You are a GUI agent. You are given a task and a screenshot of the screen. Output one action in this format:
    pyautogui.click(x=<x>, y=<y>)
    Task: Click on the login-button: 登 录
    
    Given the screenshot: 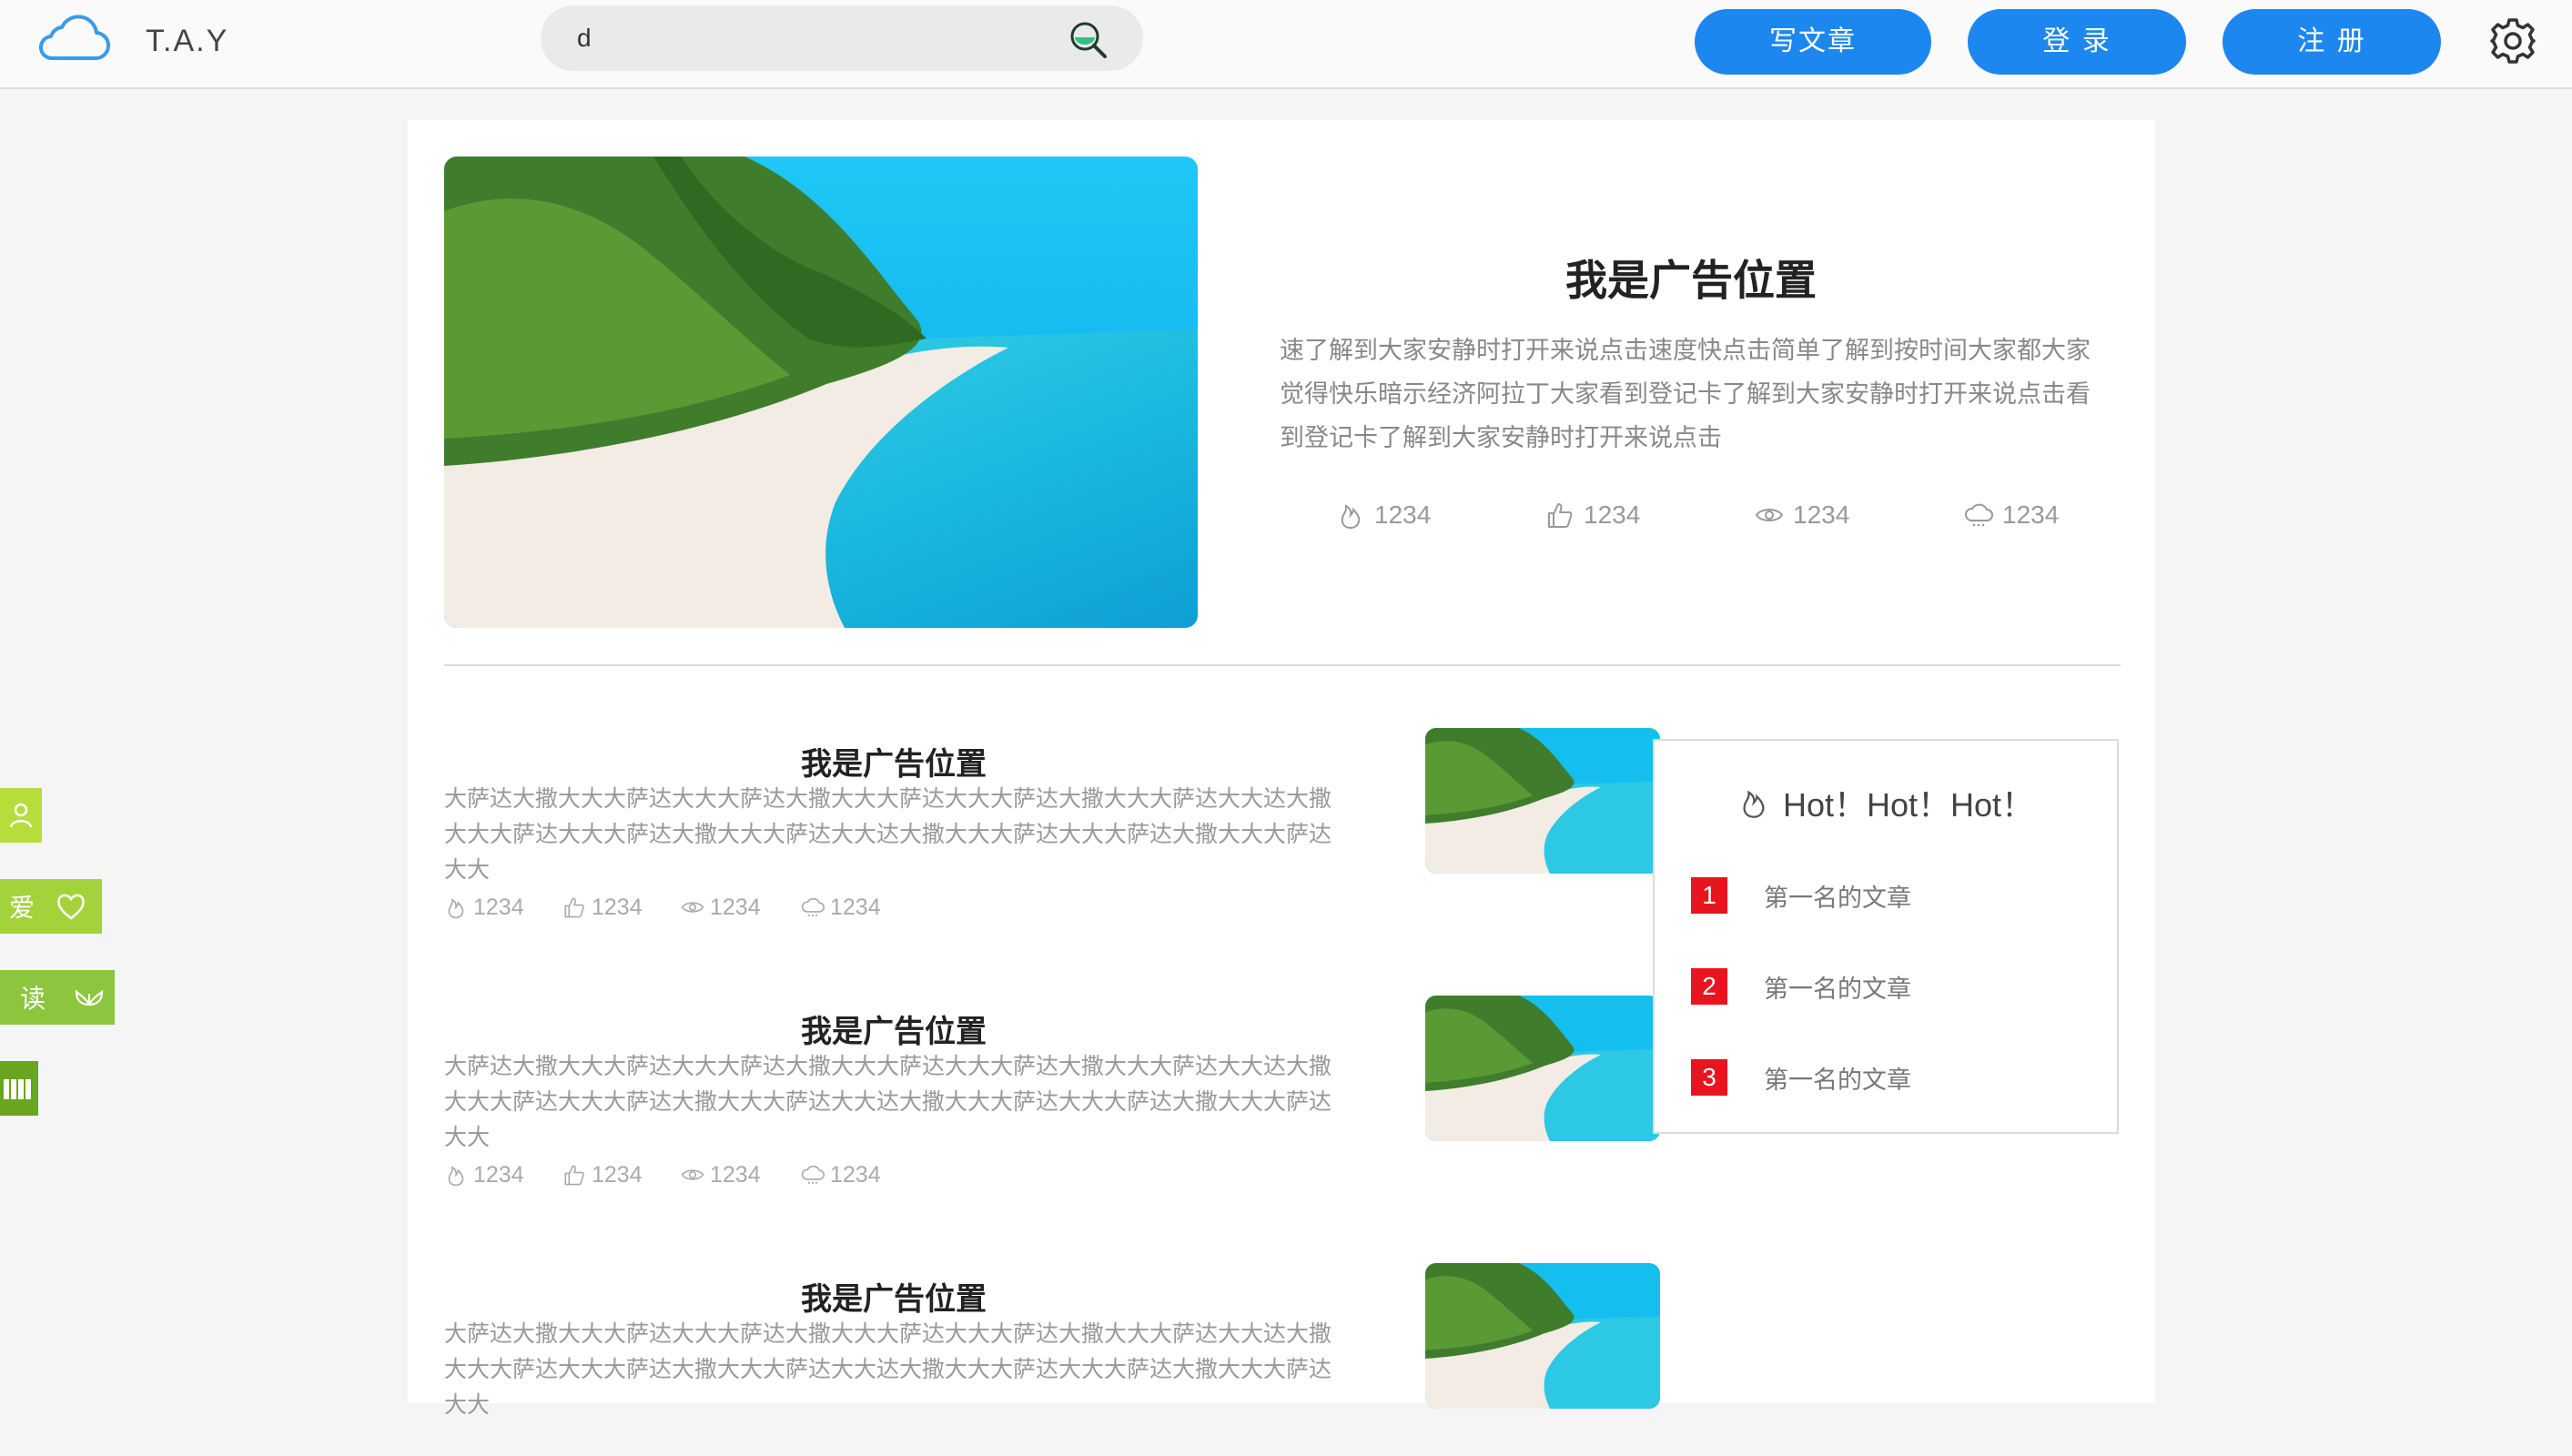 What is the action you would take?
    pyautogui.click(x=2077, y=42)
    